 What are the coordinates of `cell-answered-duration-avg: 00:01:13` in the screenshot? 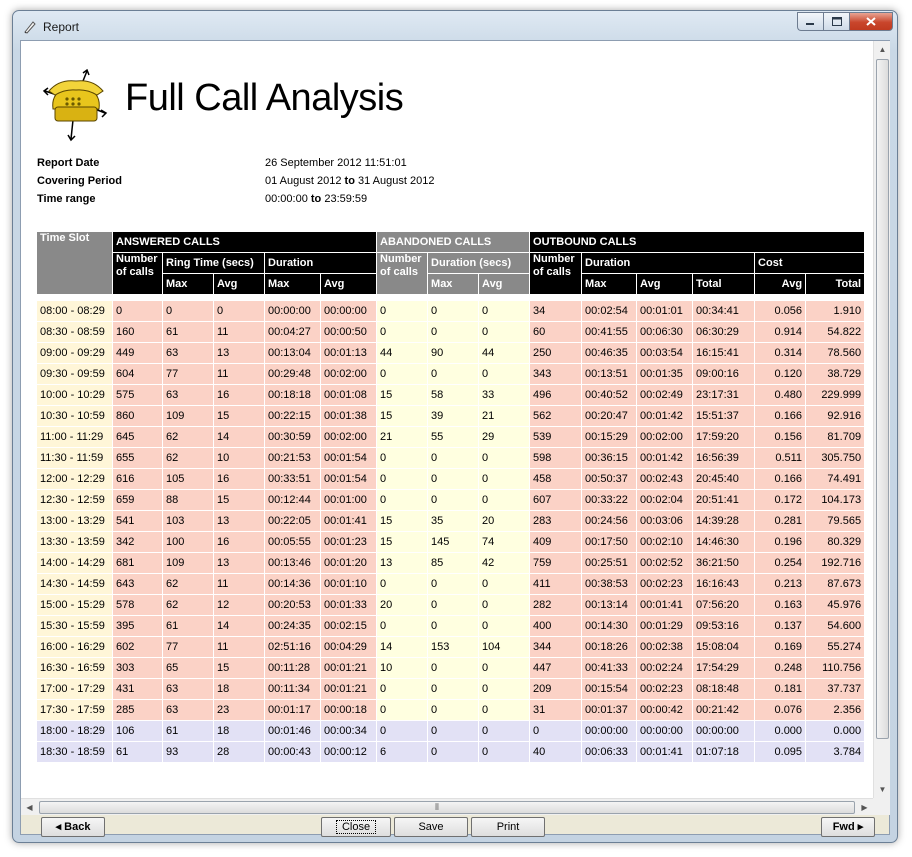 It's located at (348, 353).